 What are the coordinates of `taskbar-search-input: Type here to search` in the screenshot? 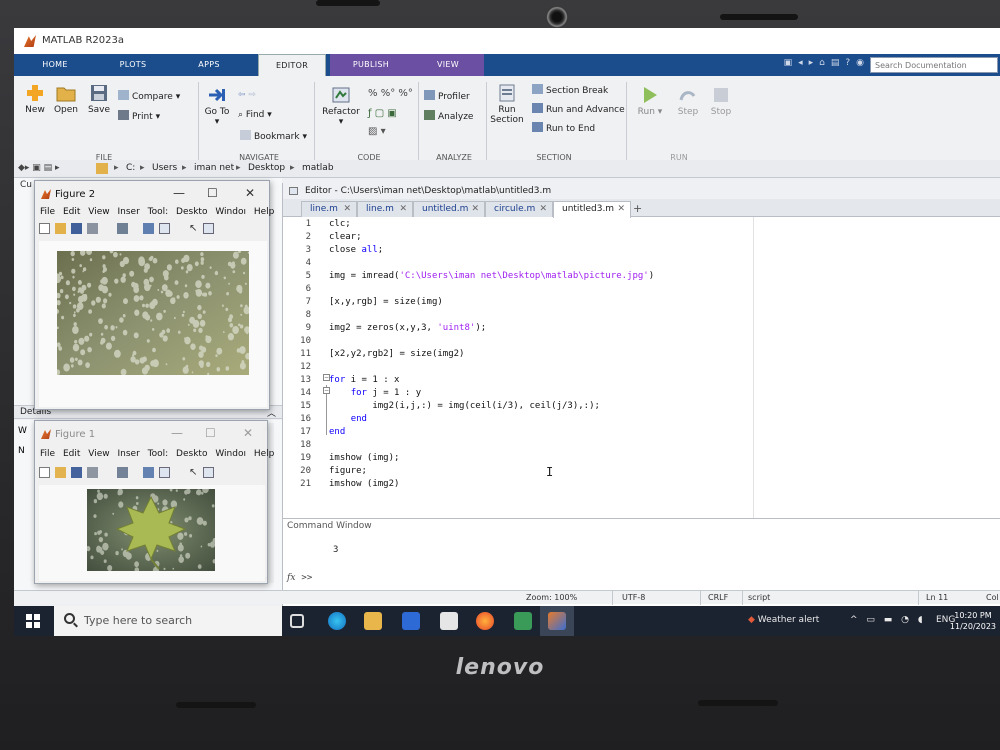 It's located at (168, 621).